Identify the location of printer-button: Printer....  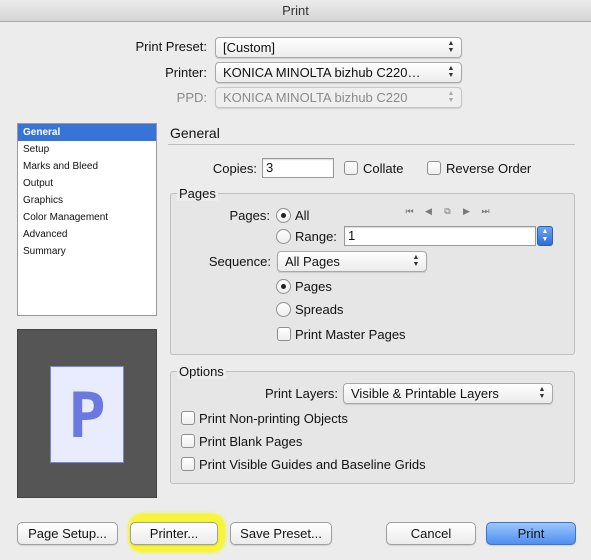
(174, 533).